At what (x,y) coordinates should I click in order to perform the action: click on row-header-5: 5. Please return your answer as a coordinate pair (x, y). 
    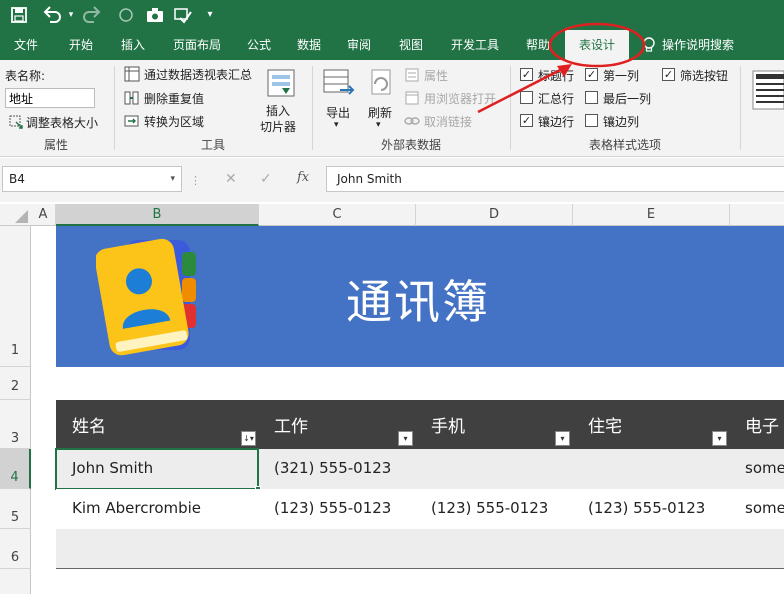
    Looking at the image, I should click on (15, 509).